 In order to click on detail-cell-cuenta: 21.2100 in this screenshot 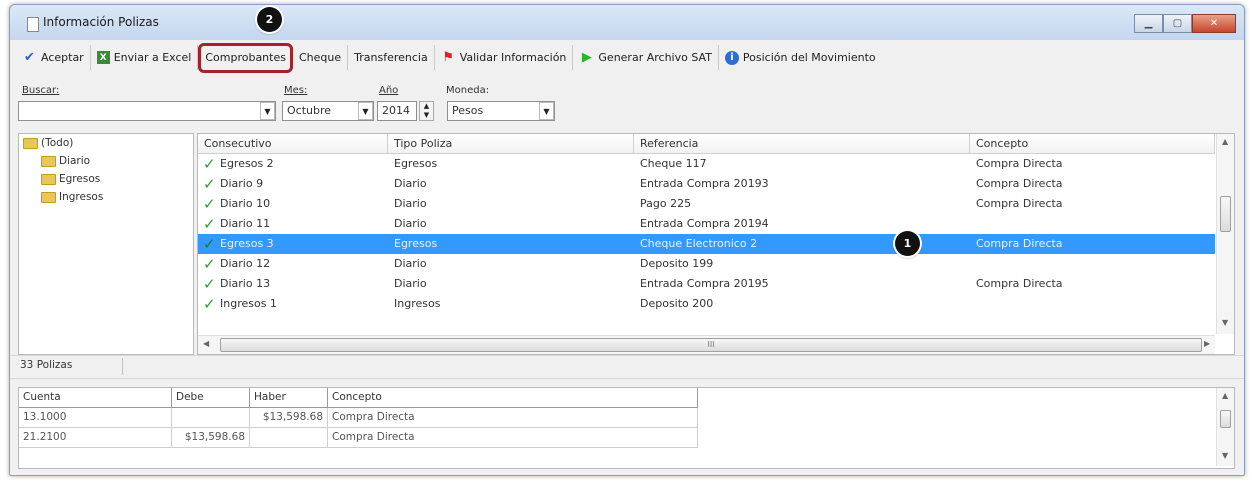, I will do `click(95, 438)`.